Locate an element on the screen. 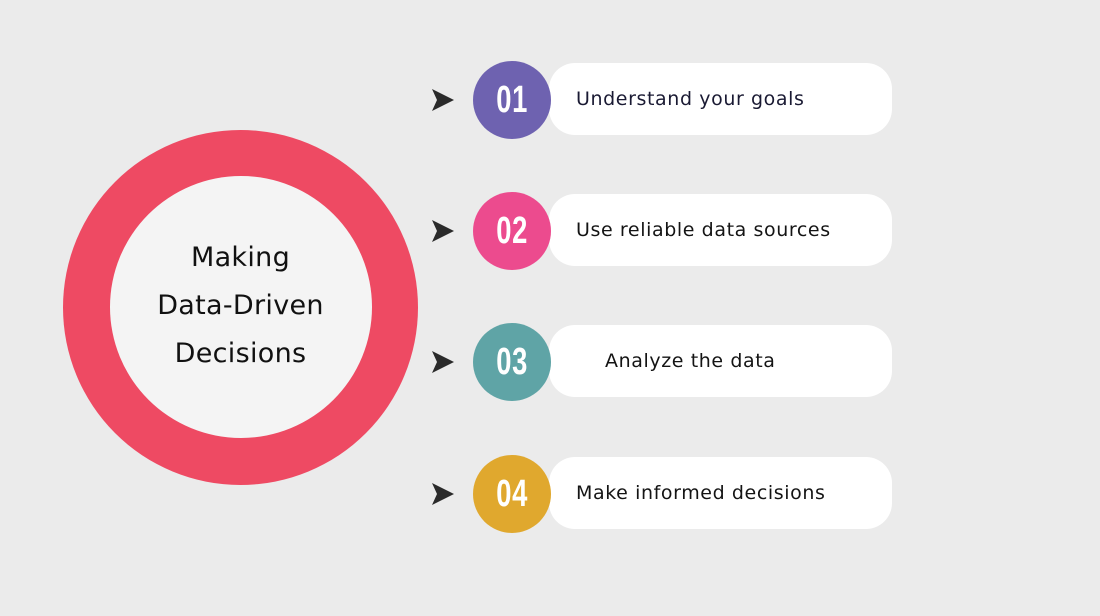 The width and height of the screenshot is (1100, 616). step-label: Make informed decisions is located at coordinates (701, 493).